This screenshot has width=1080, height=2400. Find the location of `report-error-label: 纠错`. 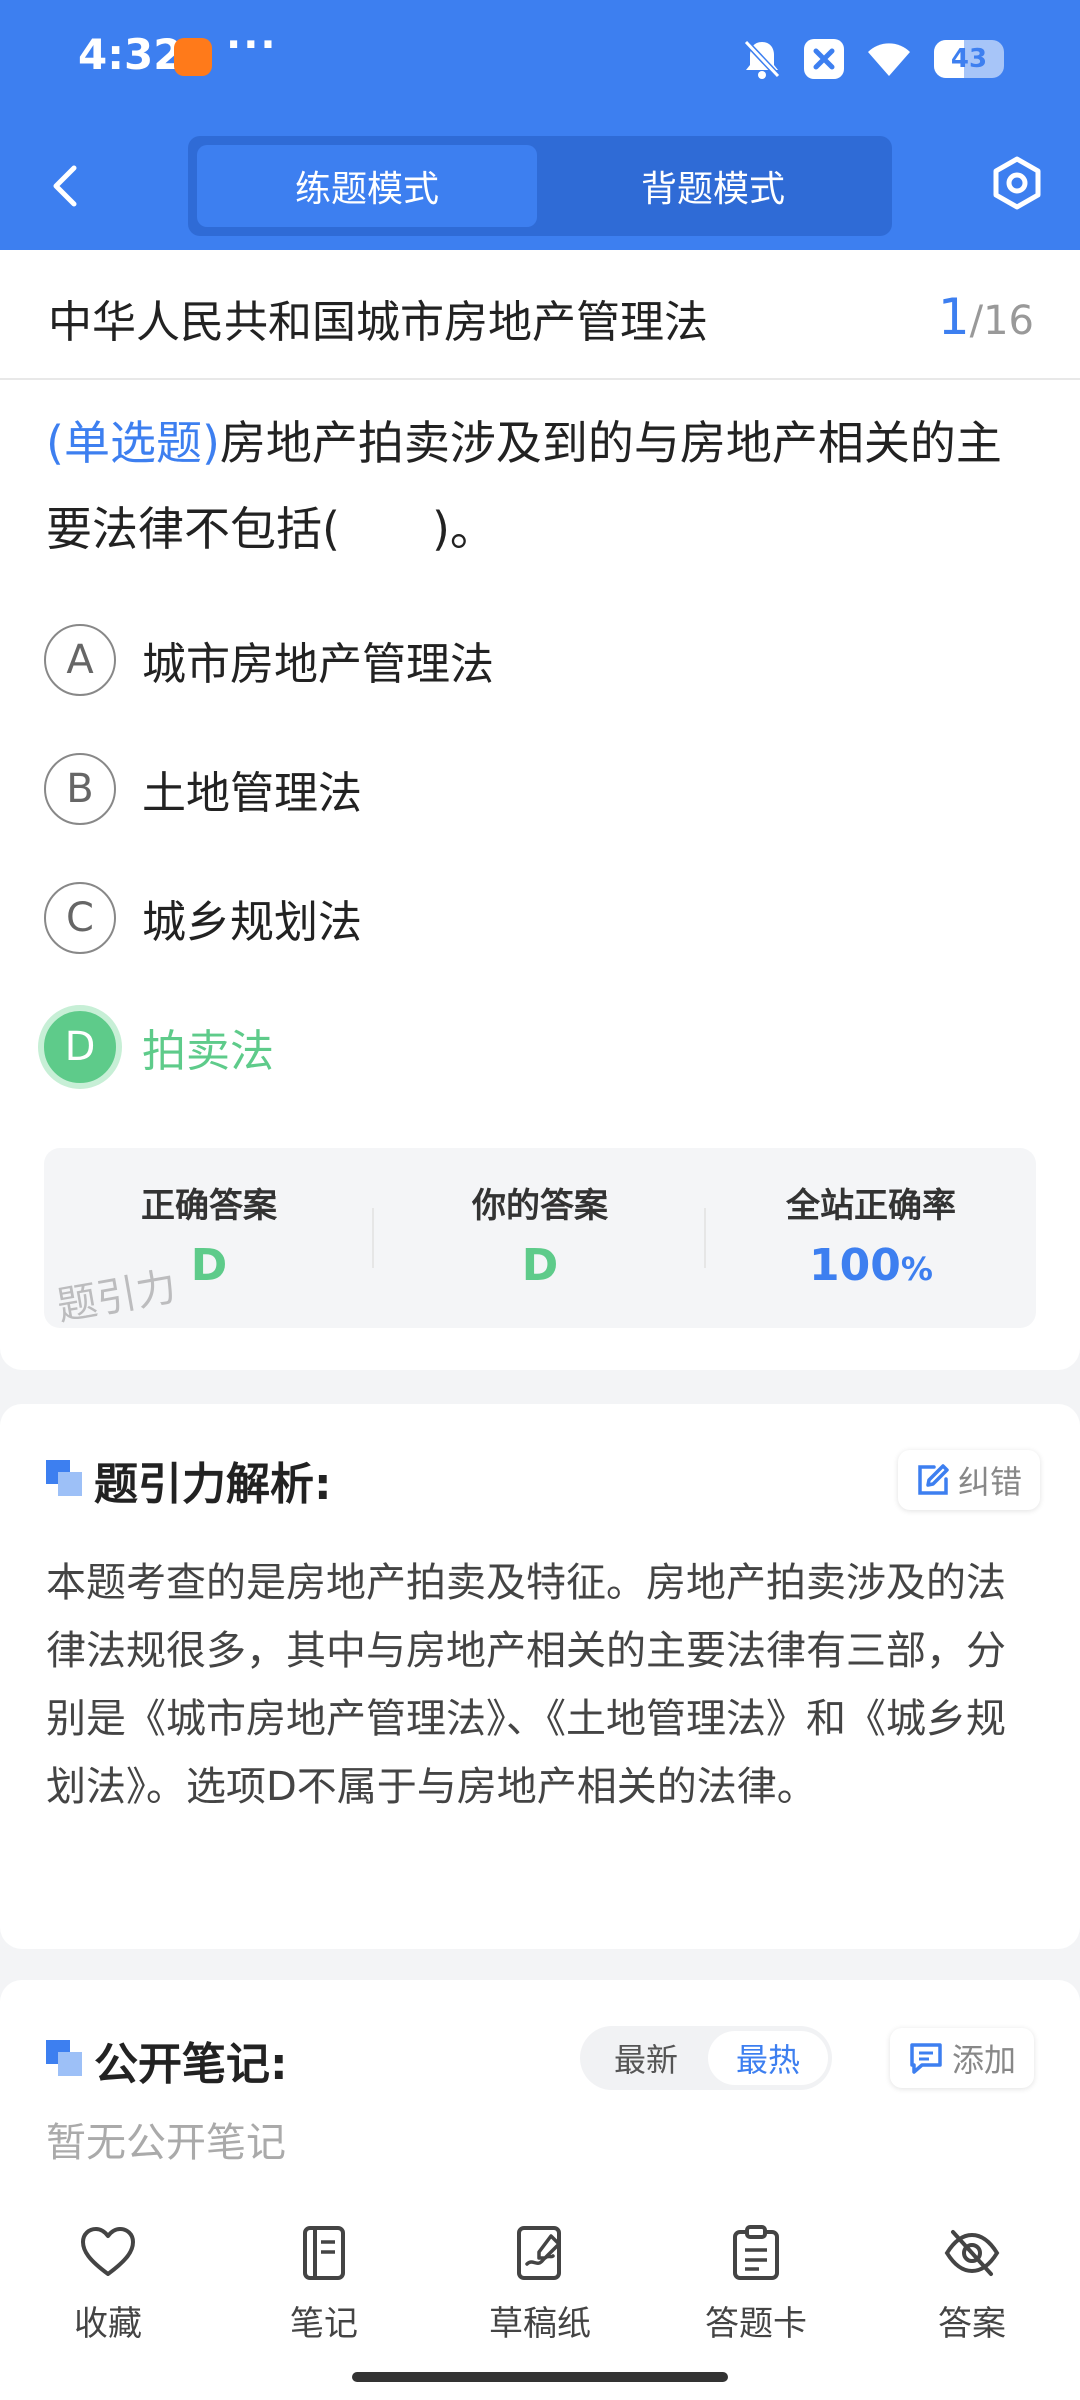

report-error-label: 纠错 is located at coordinates (990, 1482).